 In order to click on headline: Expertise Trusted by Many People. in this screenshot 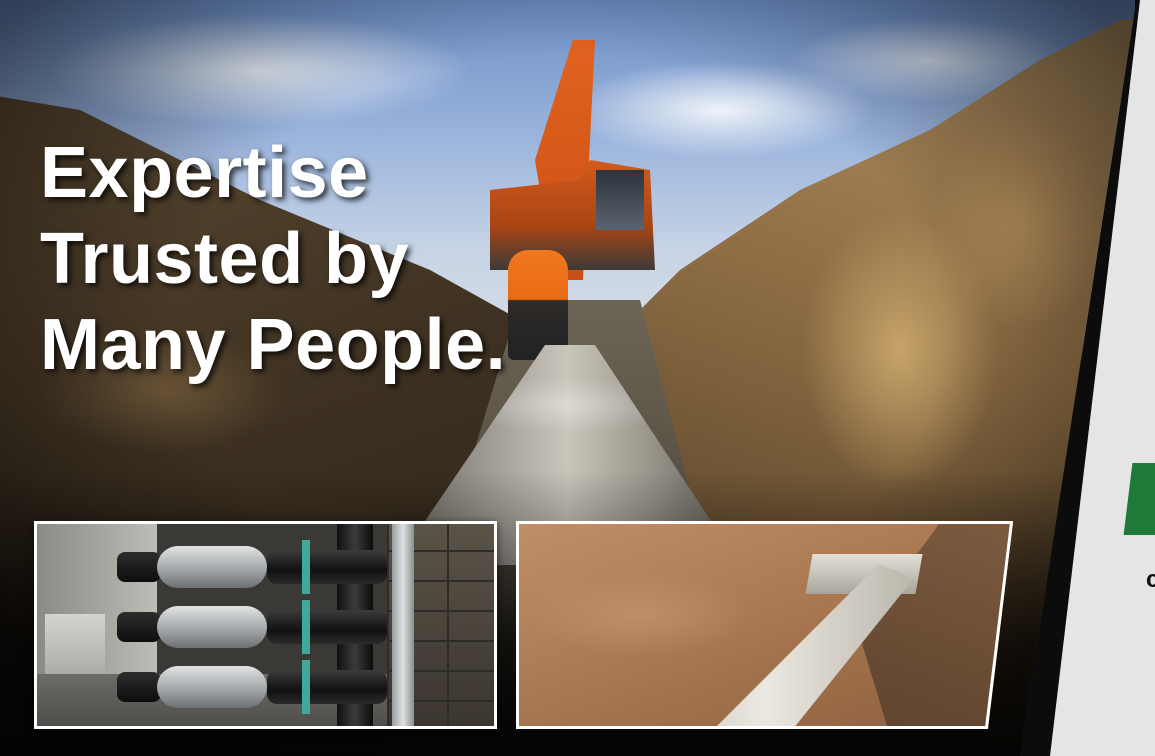, I will do `click(273, 259)`.